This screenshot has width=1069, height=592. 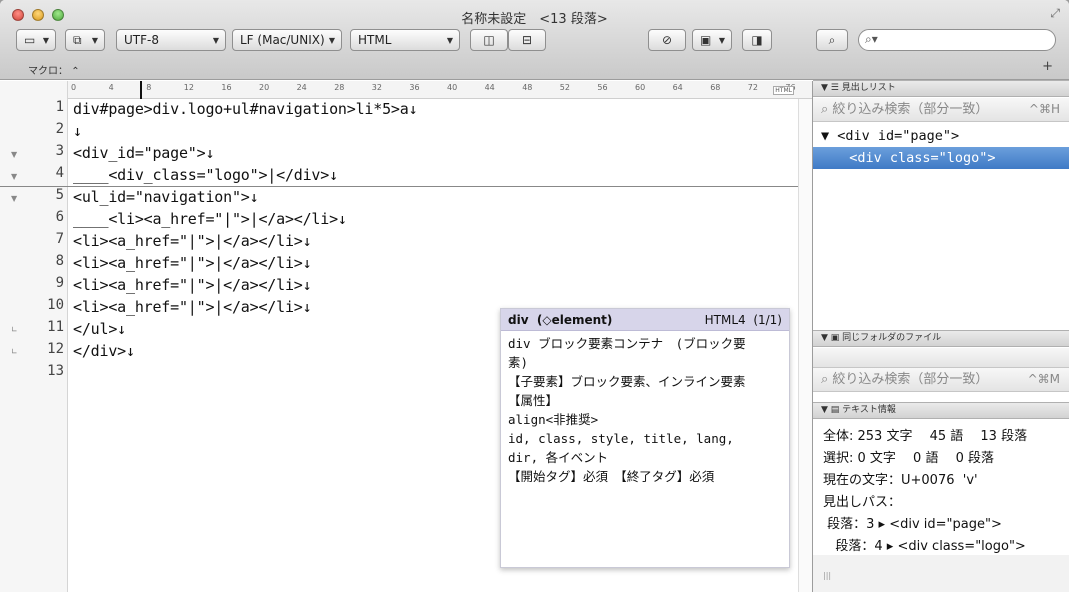 What do you see at coordinates (941, 136) in the screenshot?
I see `outline-item-page: ▼ <div id="page">` at bounding box center [941, 136].